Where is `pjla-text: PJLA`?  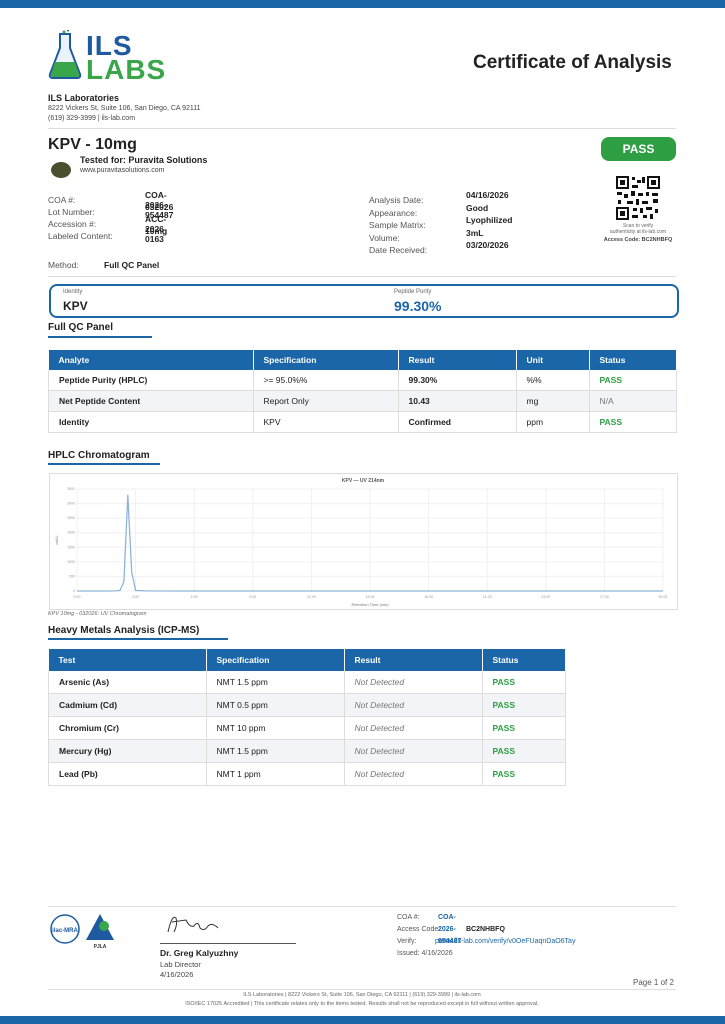
pjla-text: PJLA is located at coordinates (100, 947).